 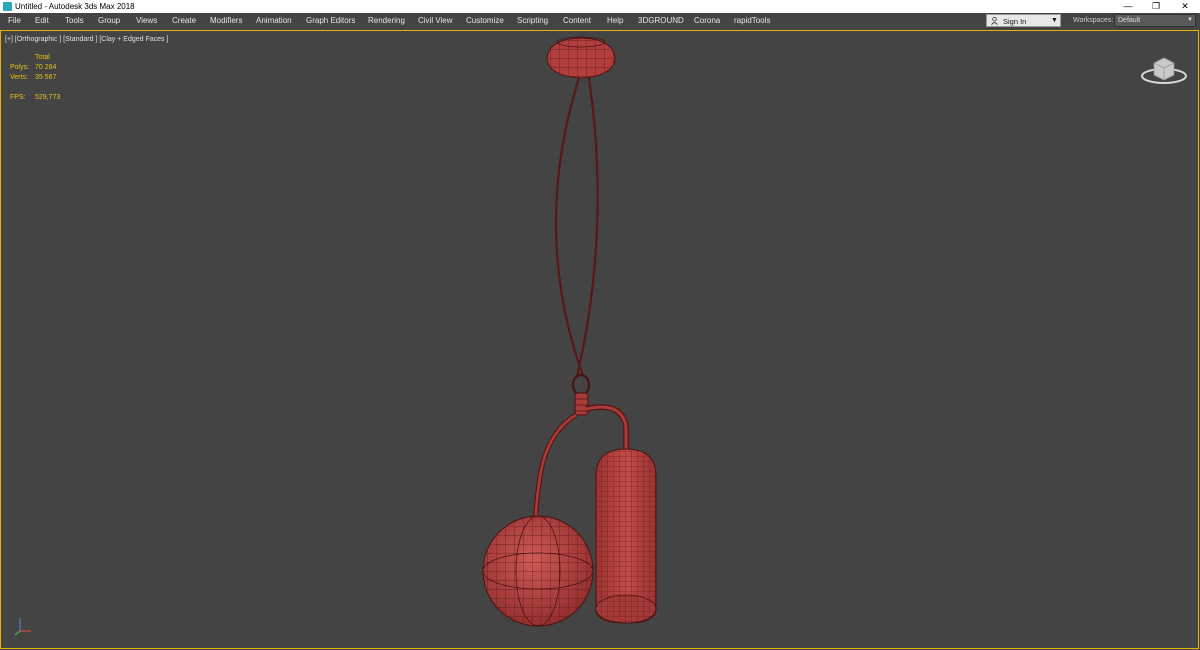 What do you see at coordinates (1129, 20) in the screenshot?
I see `workspace-value: Default` at bounding box center [1129, 20].